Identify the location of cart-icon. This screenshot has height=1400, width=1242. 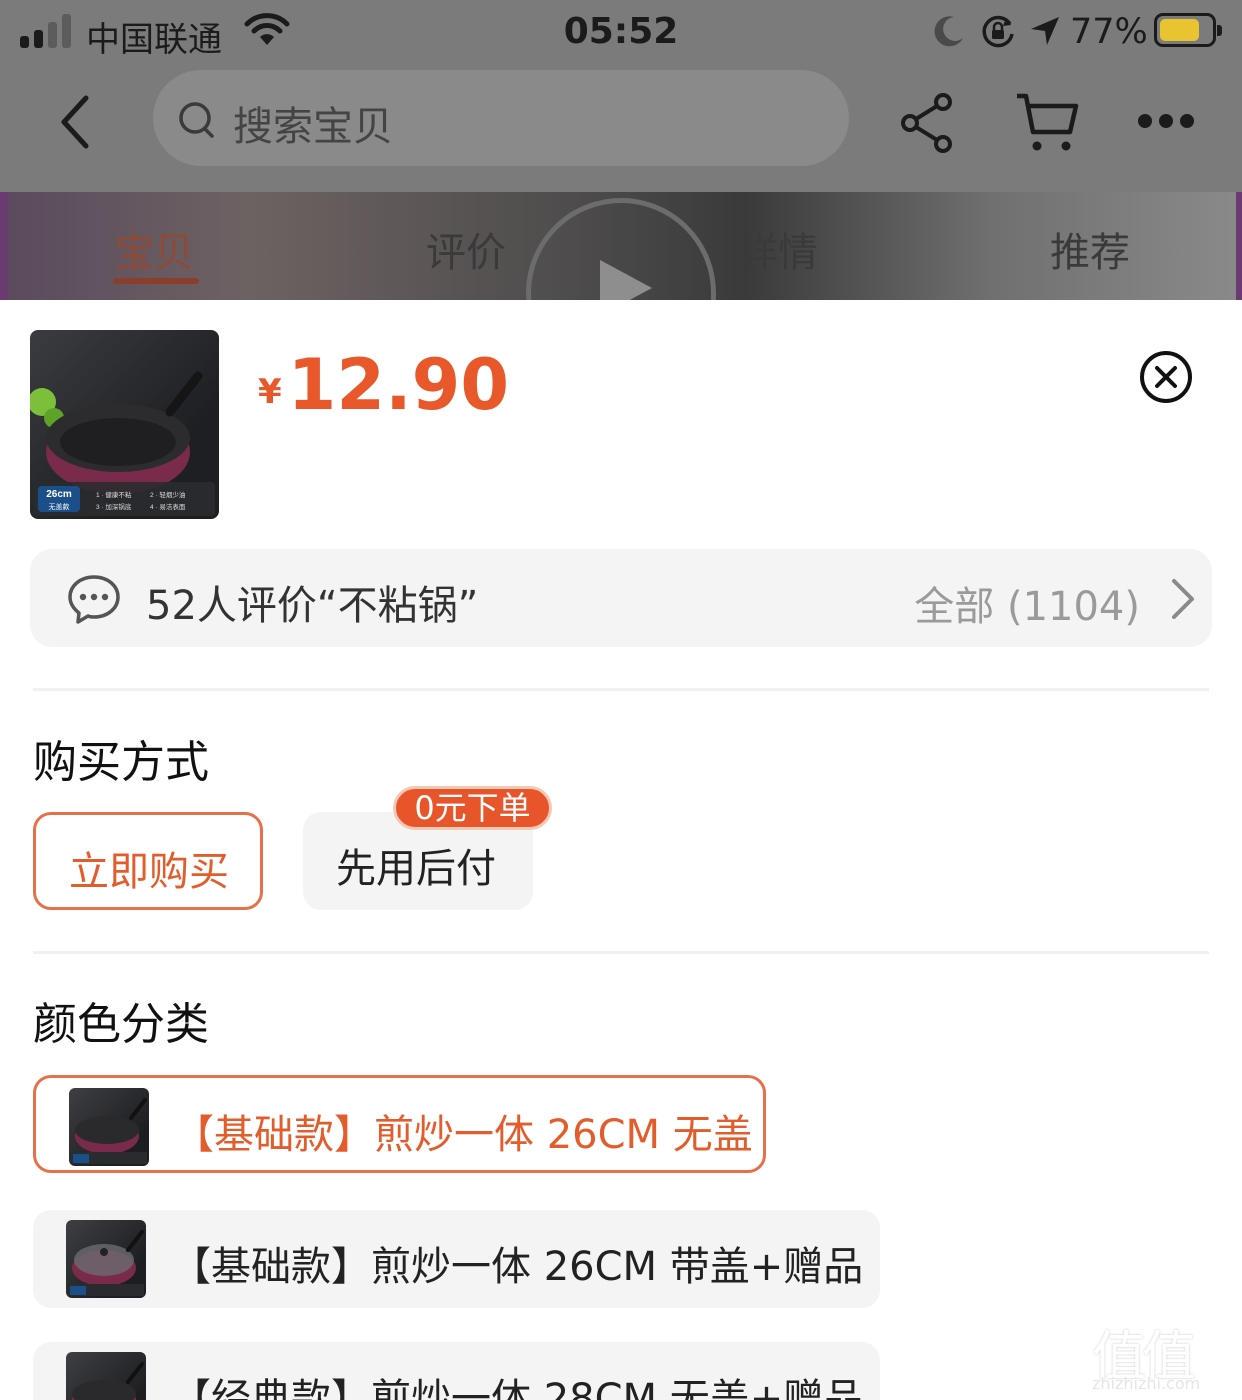
(1047, 122).